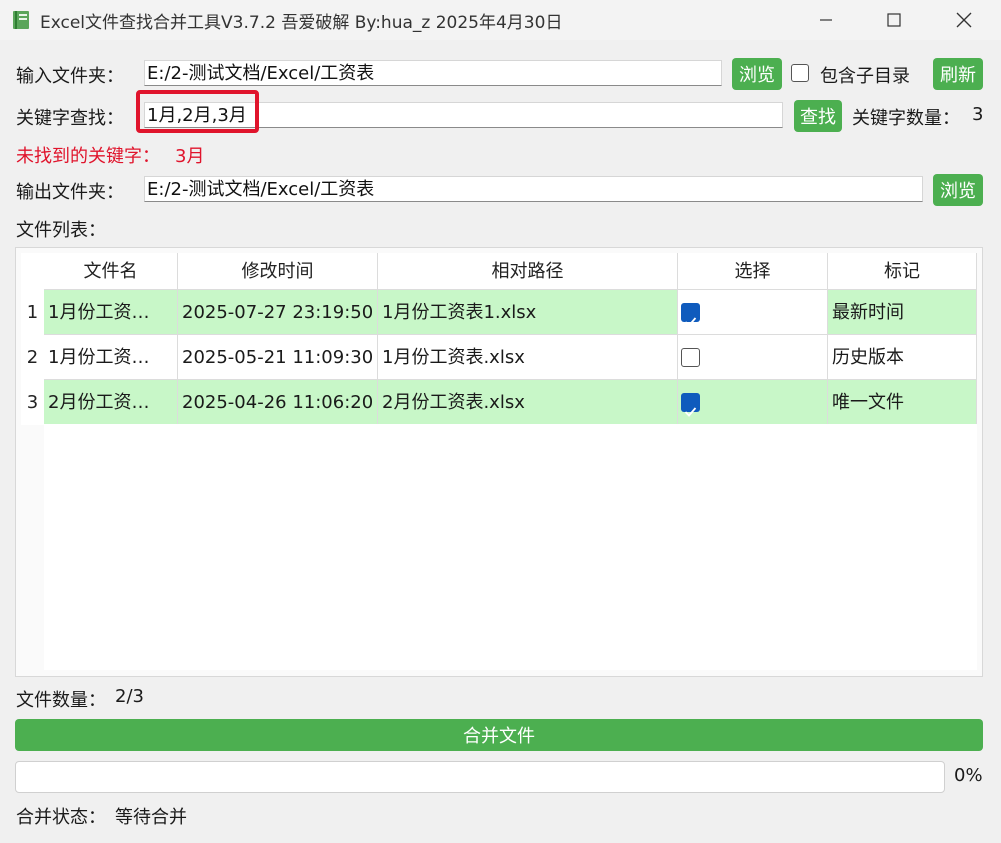 The width and height of the screenshot is (1001, 843). What do you see at coordinates (32, 402) in the screenshot?
I see `row-index: 3` at bounding box center [32, 402].